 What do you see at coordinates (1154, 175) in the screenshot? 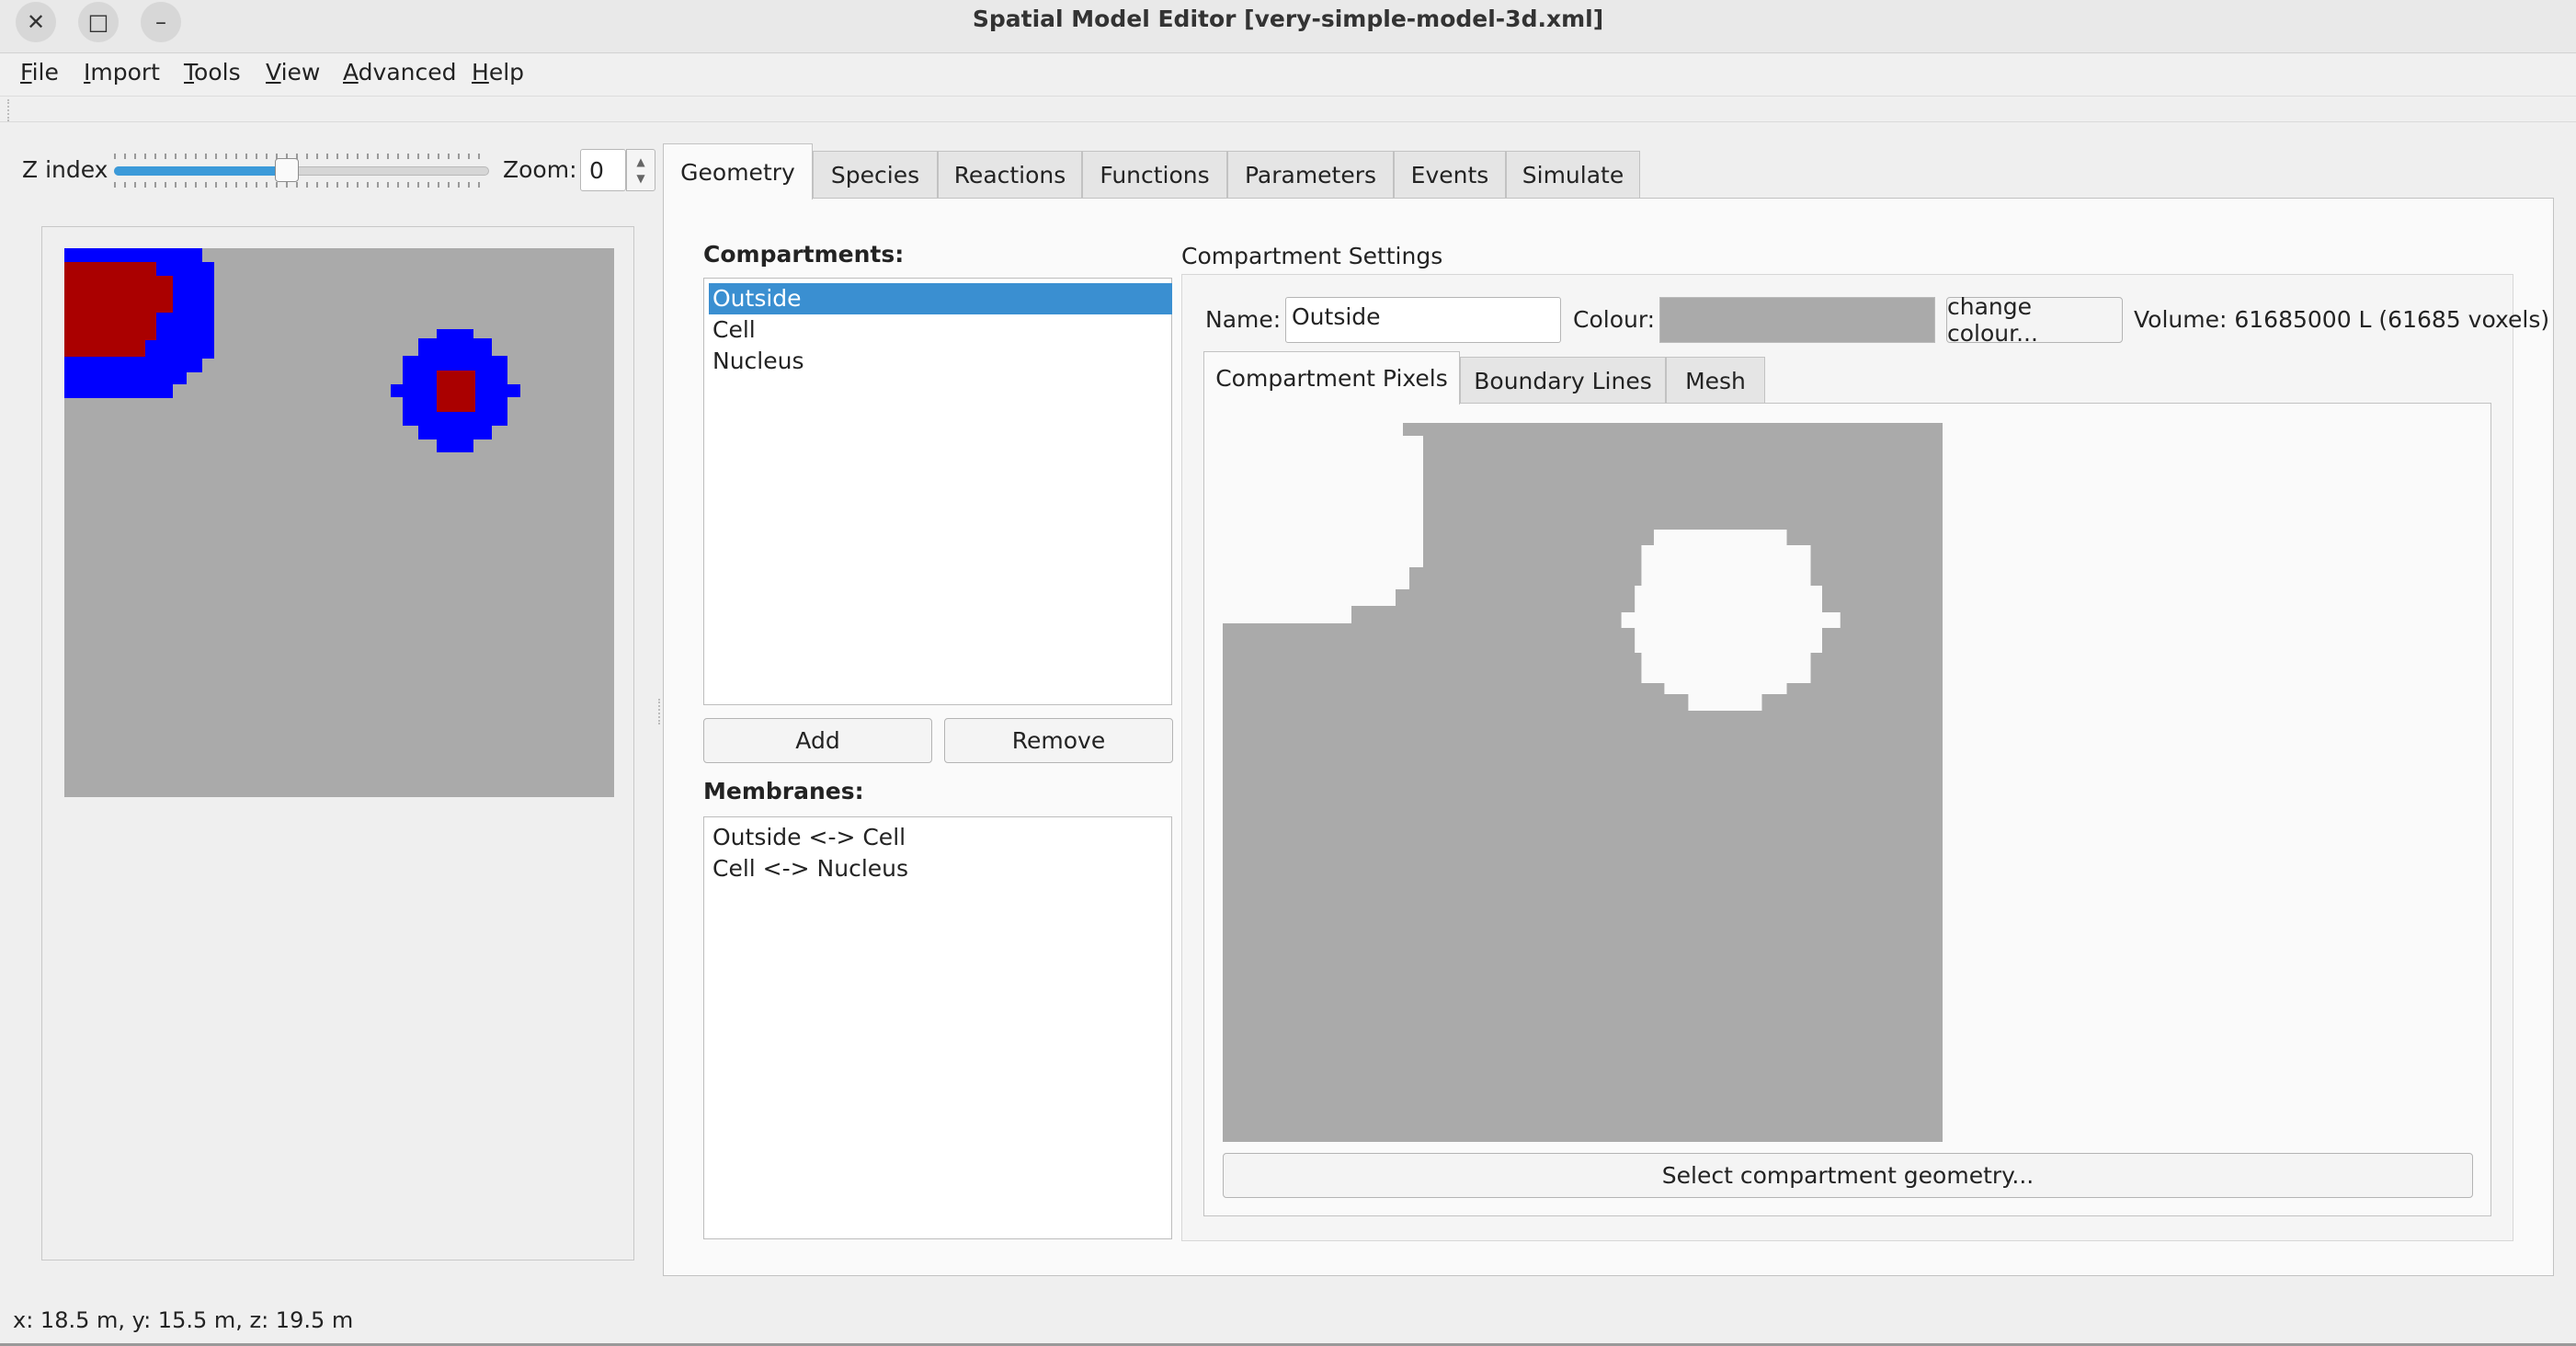
I see `tab-functions: Functions` at bounding box center [1154, 175].